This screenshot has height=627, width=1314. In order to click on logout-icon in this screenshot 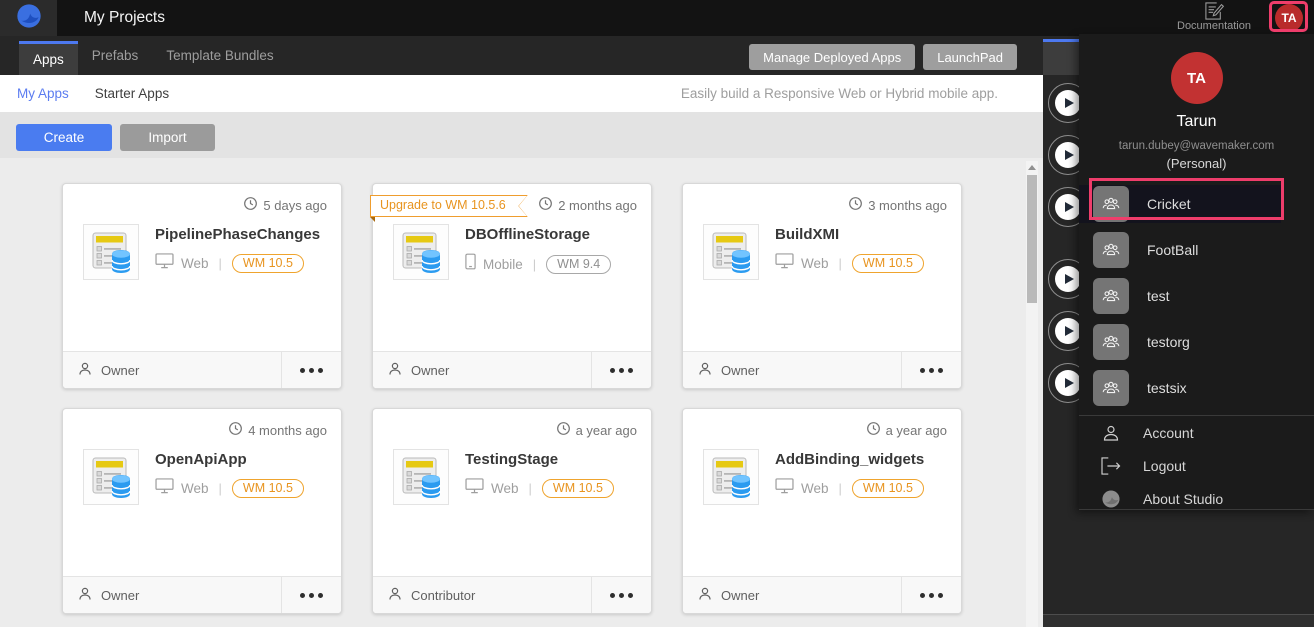, I will do `click(1111, 465)`.